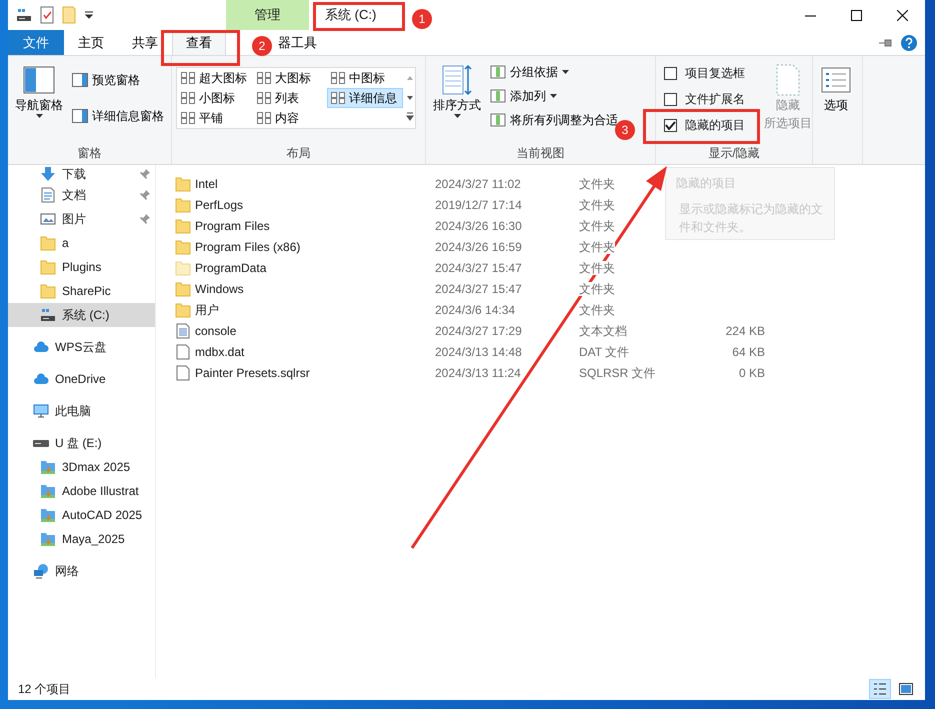  I want to click on sidebar-item: WPS云盘, so click(81, 347).